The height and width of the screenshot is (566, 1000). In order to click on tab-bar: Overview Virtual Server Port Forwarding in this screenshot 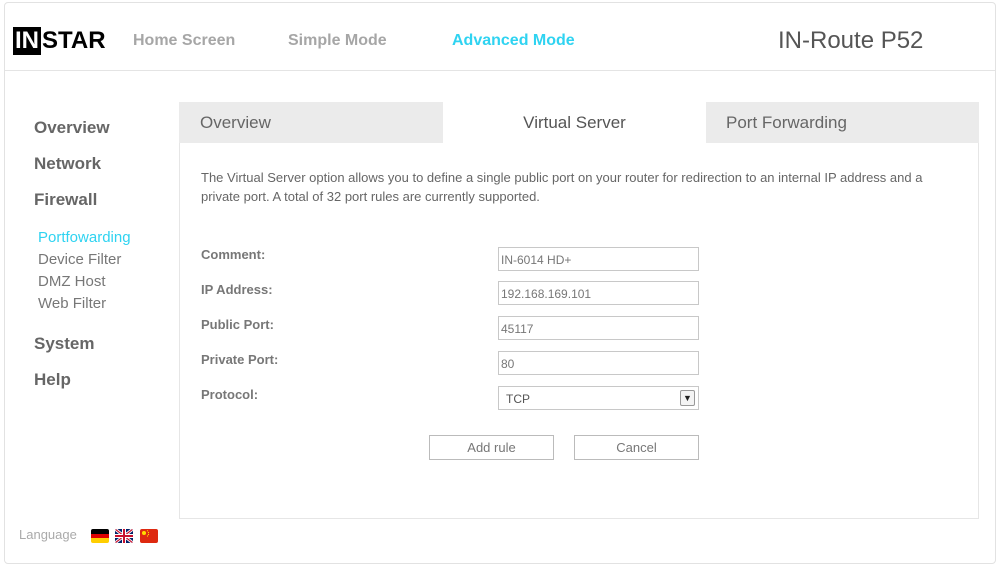, I will do `click(579, 122)`.